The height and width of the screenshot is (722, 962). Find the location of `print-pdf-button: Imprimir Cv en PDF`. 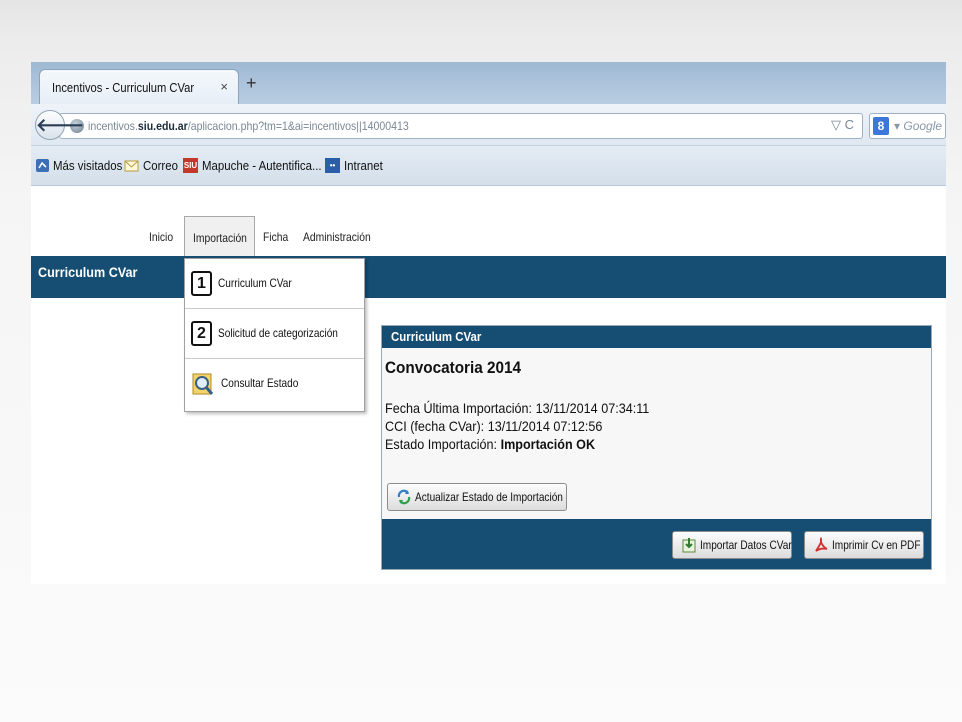

print-pdf-button: Imprimir Cv en PDF is located at coordinates (864, 545).